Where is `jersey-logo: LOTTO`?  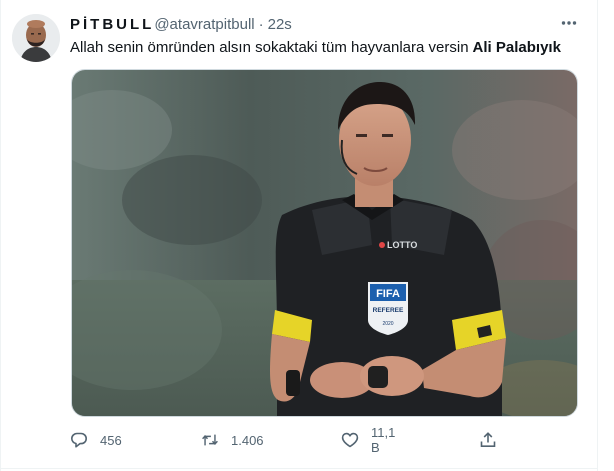 jersey-logo: LOTTO is located at coordinates (402, 245).